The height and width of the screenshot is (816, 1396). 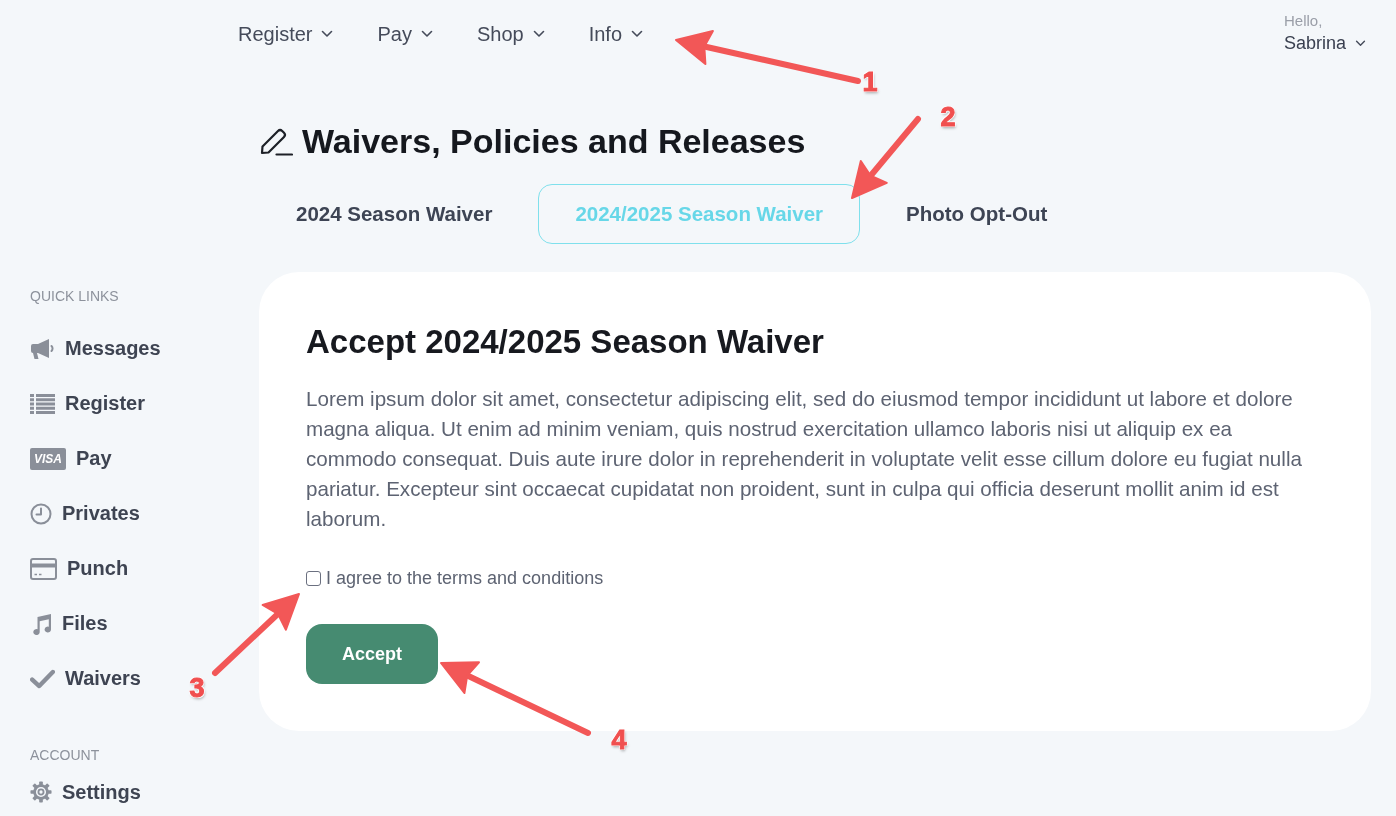 What do you see at coordinates (95, 348) in the screenshot?
I see `sidebar-link: Messages` at bounding box center [95, 348].